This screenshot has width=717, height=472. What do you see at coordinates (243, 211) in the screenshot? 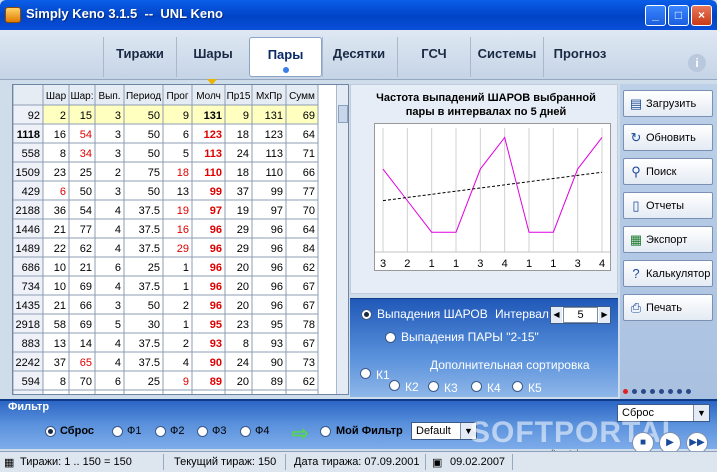
I see `table-cell: 19` at bounding box center [243, 211].